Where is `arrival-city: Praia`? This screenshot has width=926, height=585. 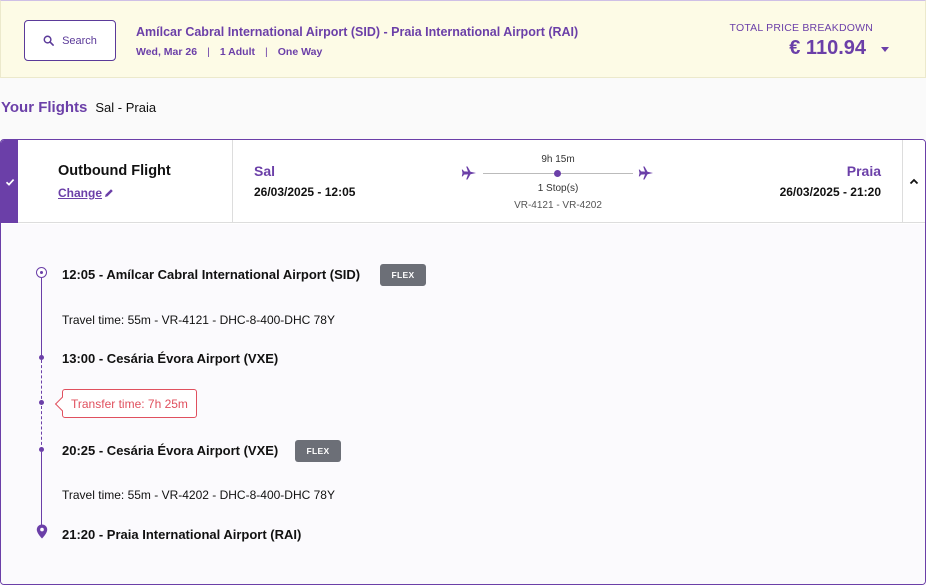 arrival-city: Praia is located at coordinates (863, 171).